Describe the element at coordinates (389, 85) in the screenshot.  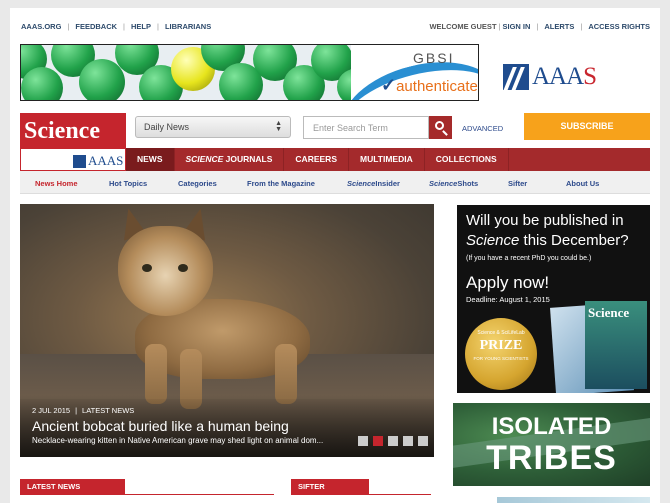
I see `checkmark-icon: ✓` at that location.